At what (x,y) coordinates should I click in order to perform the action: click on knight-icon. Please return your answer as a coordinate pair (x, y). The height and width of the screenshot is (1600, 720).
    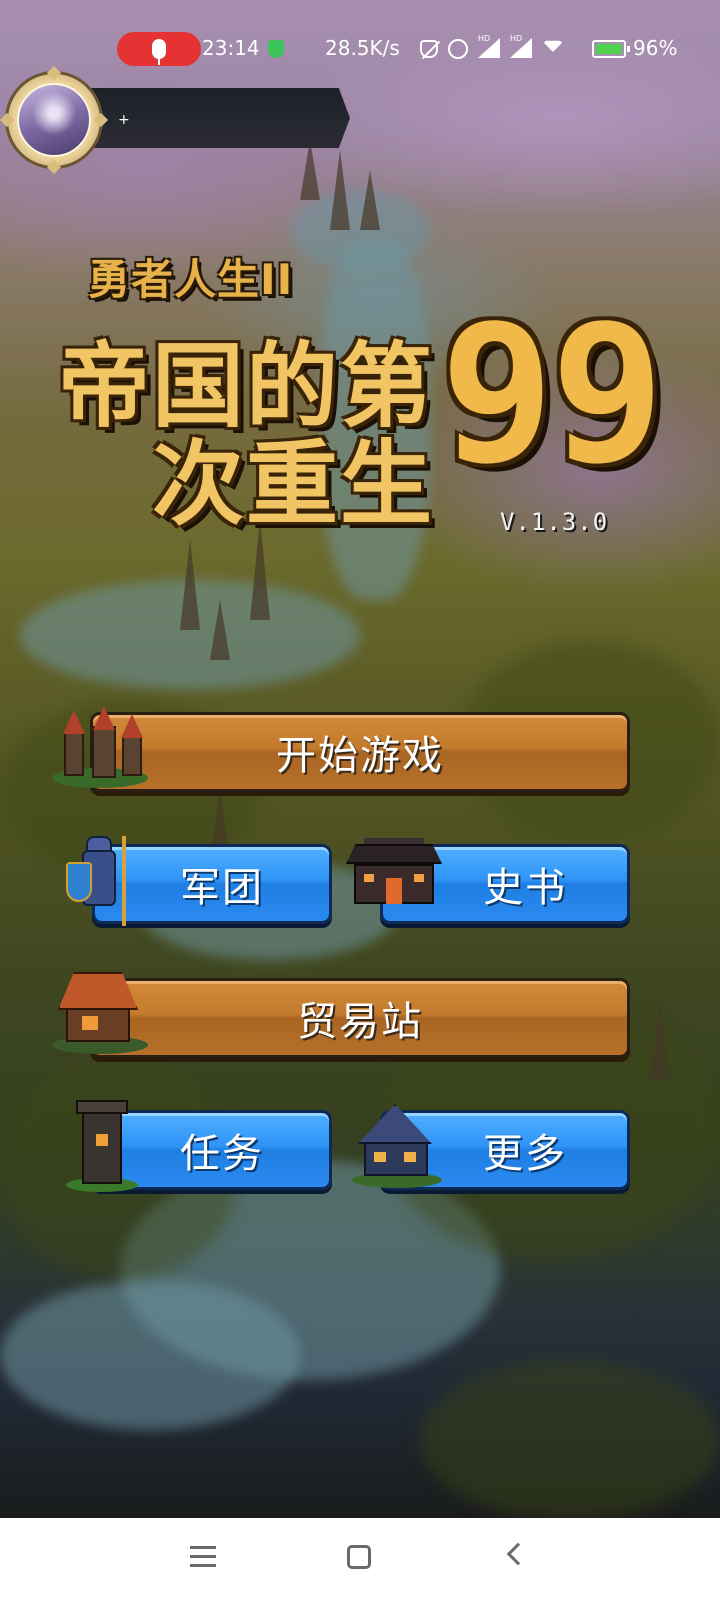
    Looking at the image, I should click on (99, 886).